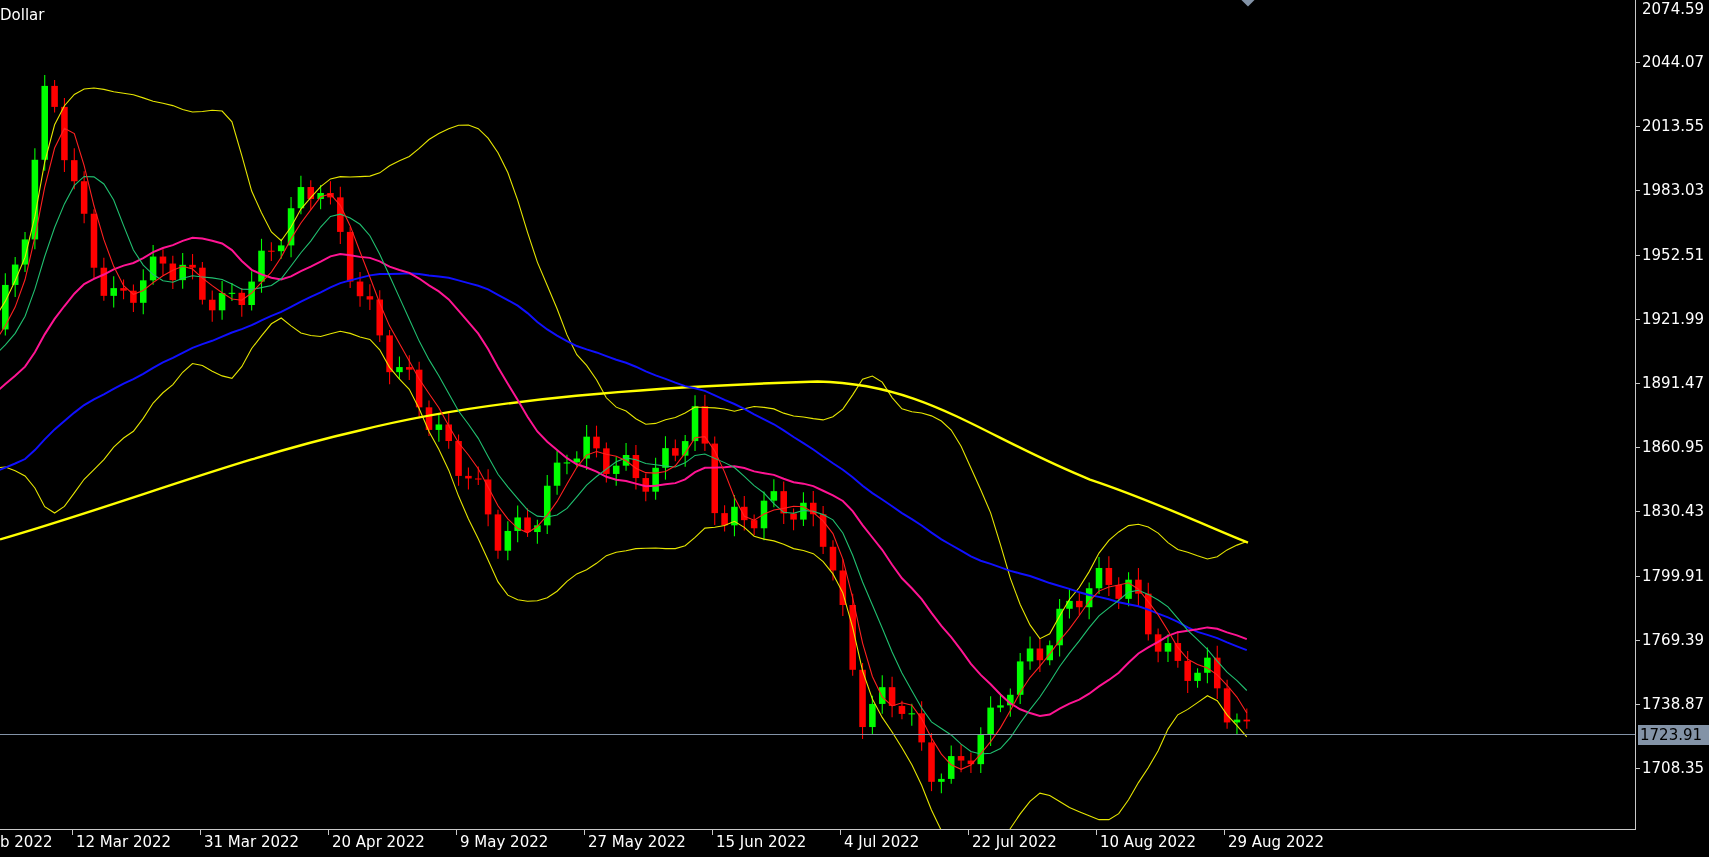 This screenshot has width=1709, height=857. What do you see at coordinates (22, 15) in the screenshot?
I see `chart-title: Dollar` at bounding box center [22, 15].